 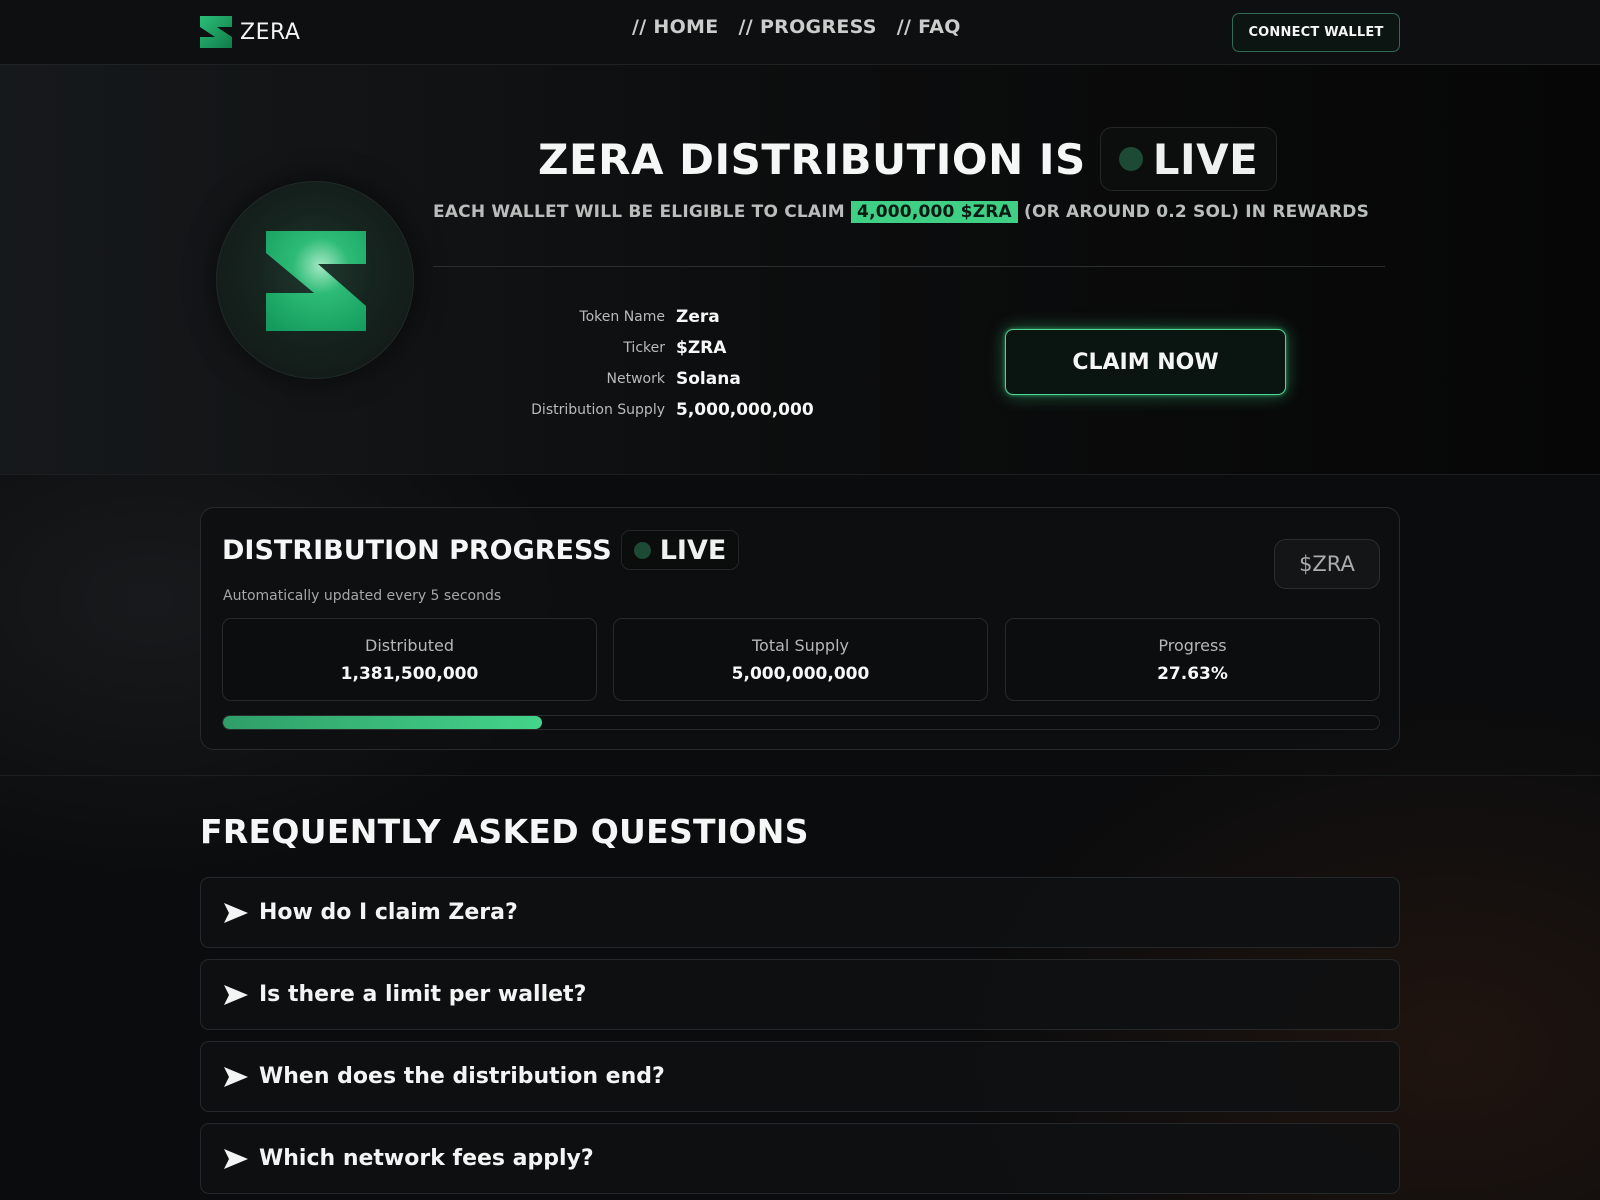 What do you see at coordinates (667, 316) in the screenshot?
I see `token-info-row: Token Name Zera` at bounding box center [667, 316].